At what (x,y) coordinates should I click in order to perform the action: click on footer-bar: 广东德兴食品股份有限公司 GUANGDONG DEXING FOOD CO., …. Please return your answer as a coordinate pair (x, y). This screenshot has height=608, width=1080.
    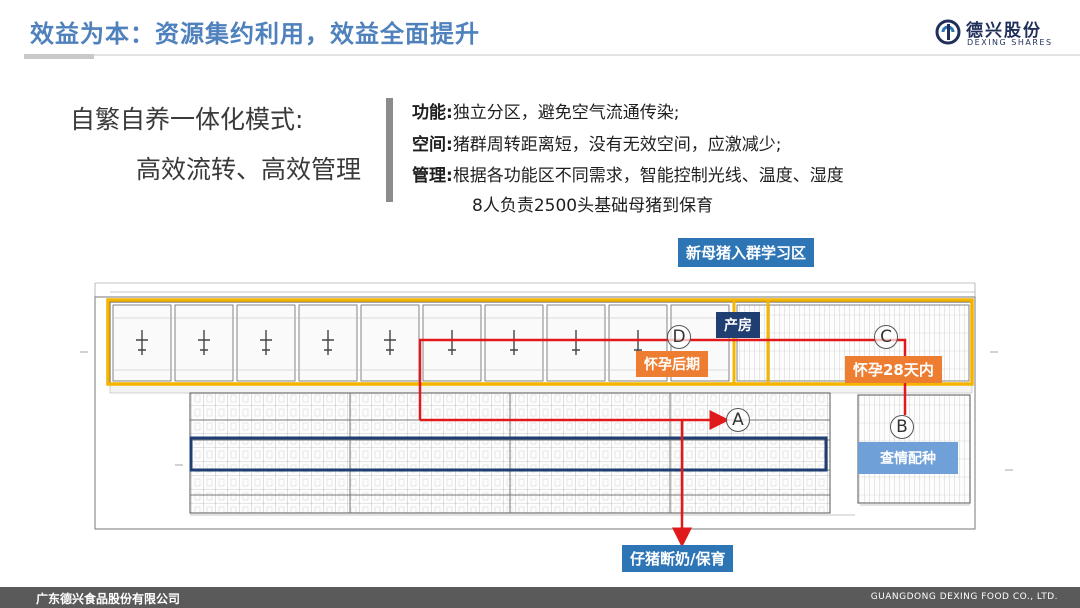
    Looking at the image, I should click on (540, 597).